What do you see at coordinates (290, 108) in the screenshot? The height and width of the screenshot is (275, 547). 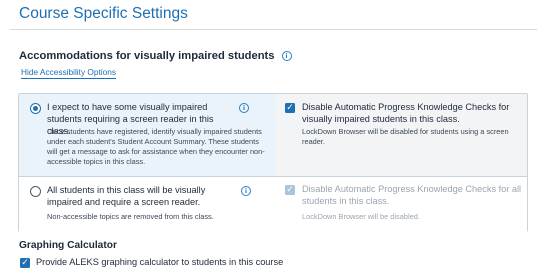 I see `disable-knowledge-checks-checkbox: ✓` at bounding box center [290, 108].